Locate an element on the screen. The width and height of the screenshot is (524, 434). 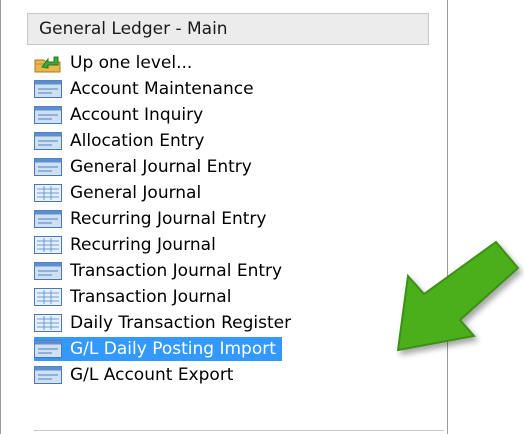
green-arrow-icon is located at coordinates (451, 307).